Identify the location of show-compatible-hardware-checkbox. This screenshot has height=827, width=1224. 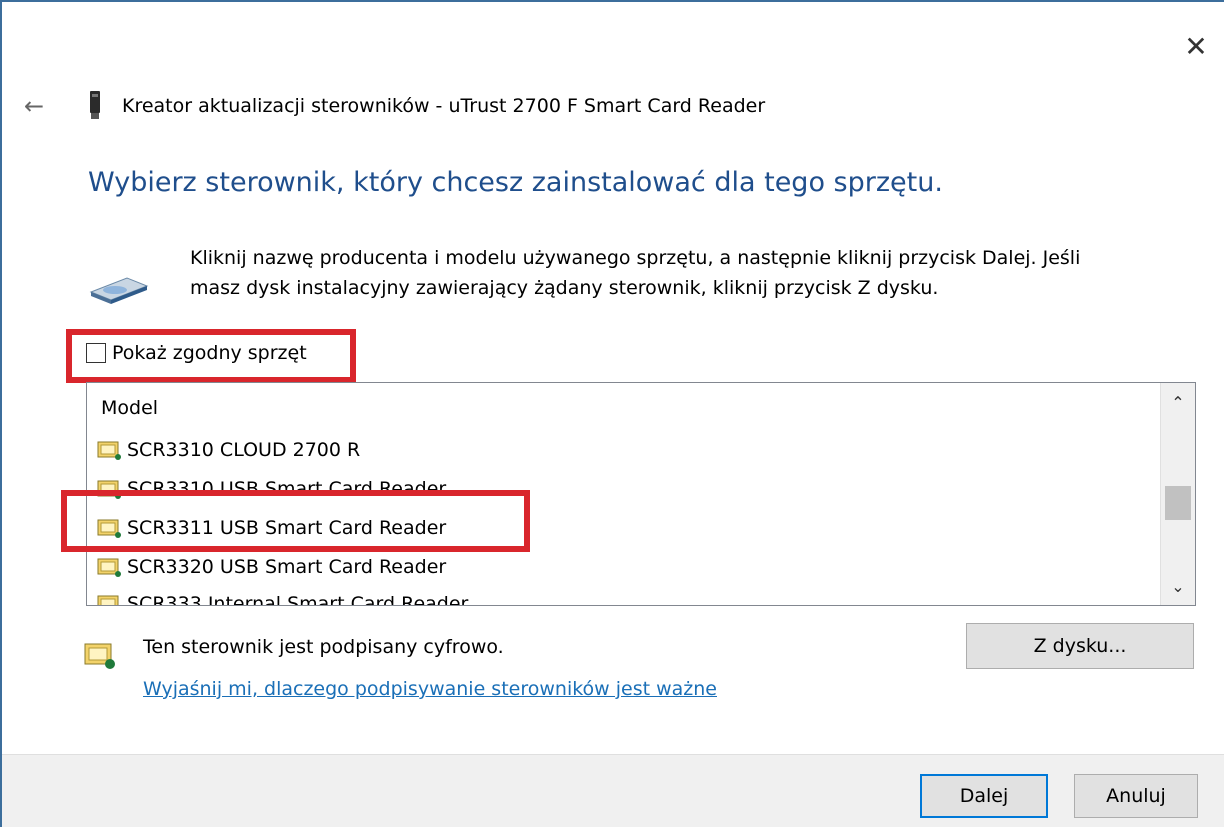
(96, 353).